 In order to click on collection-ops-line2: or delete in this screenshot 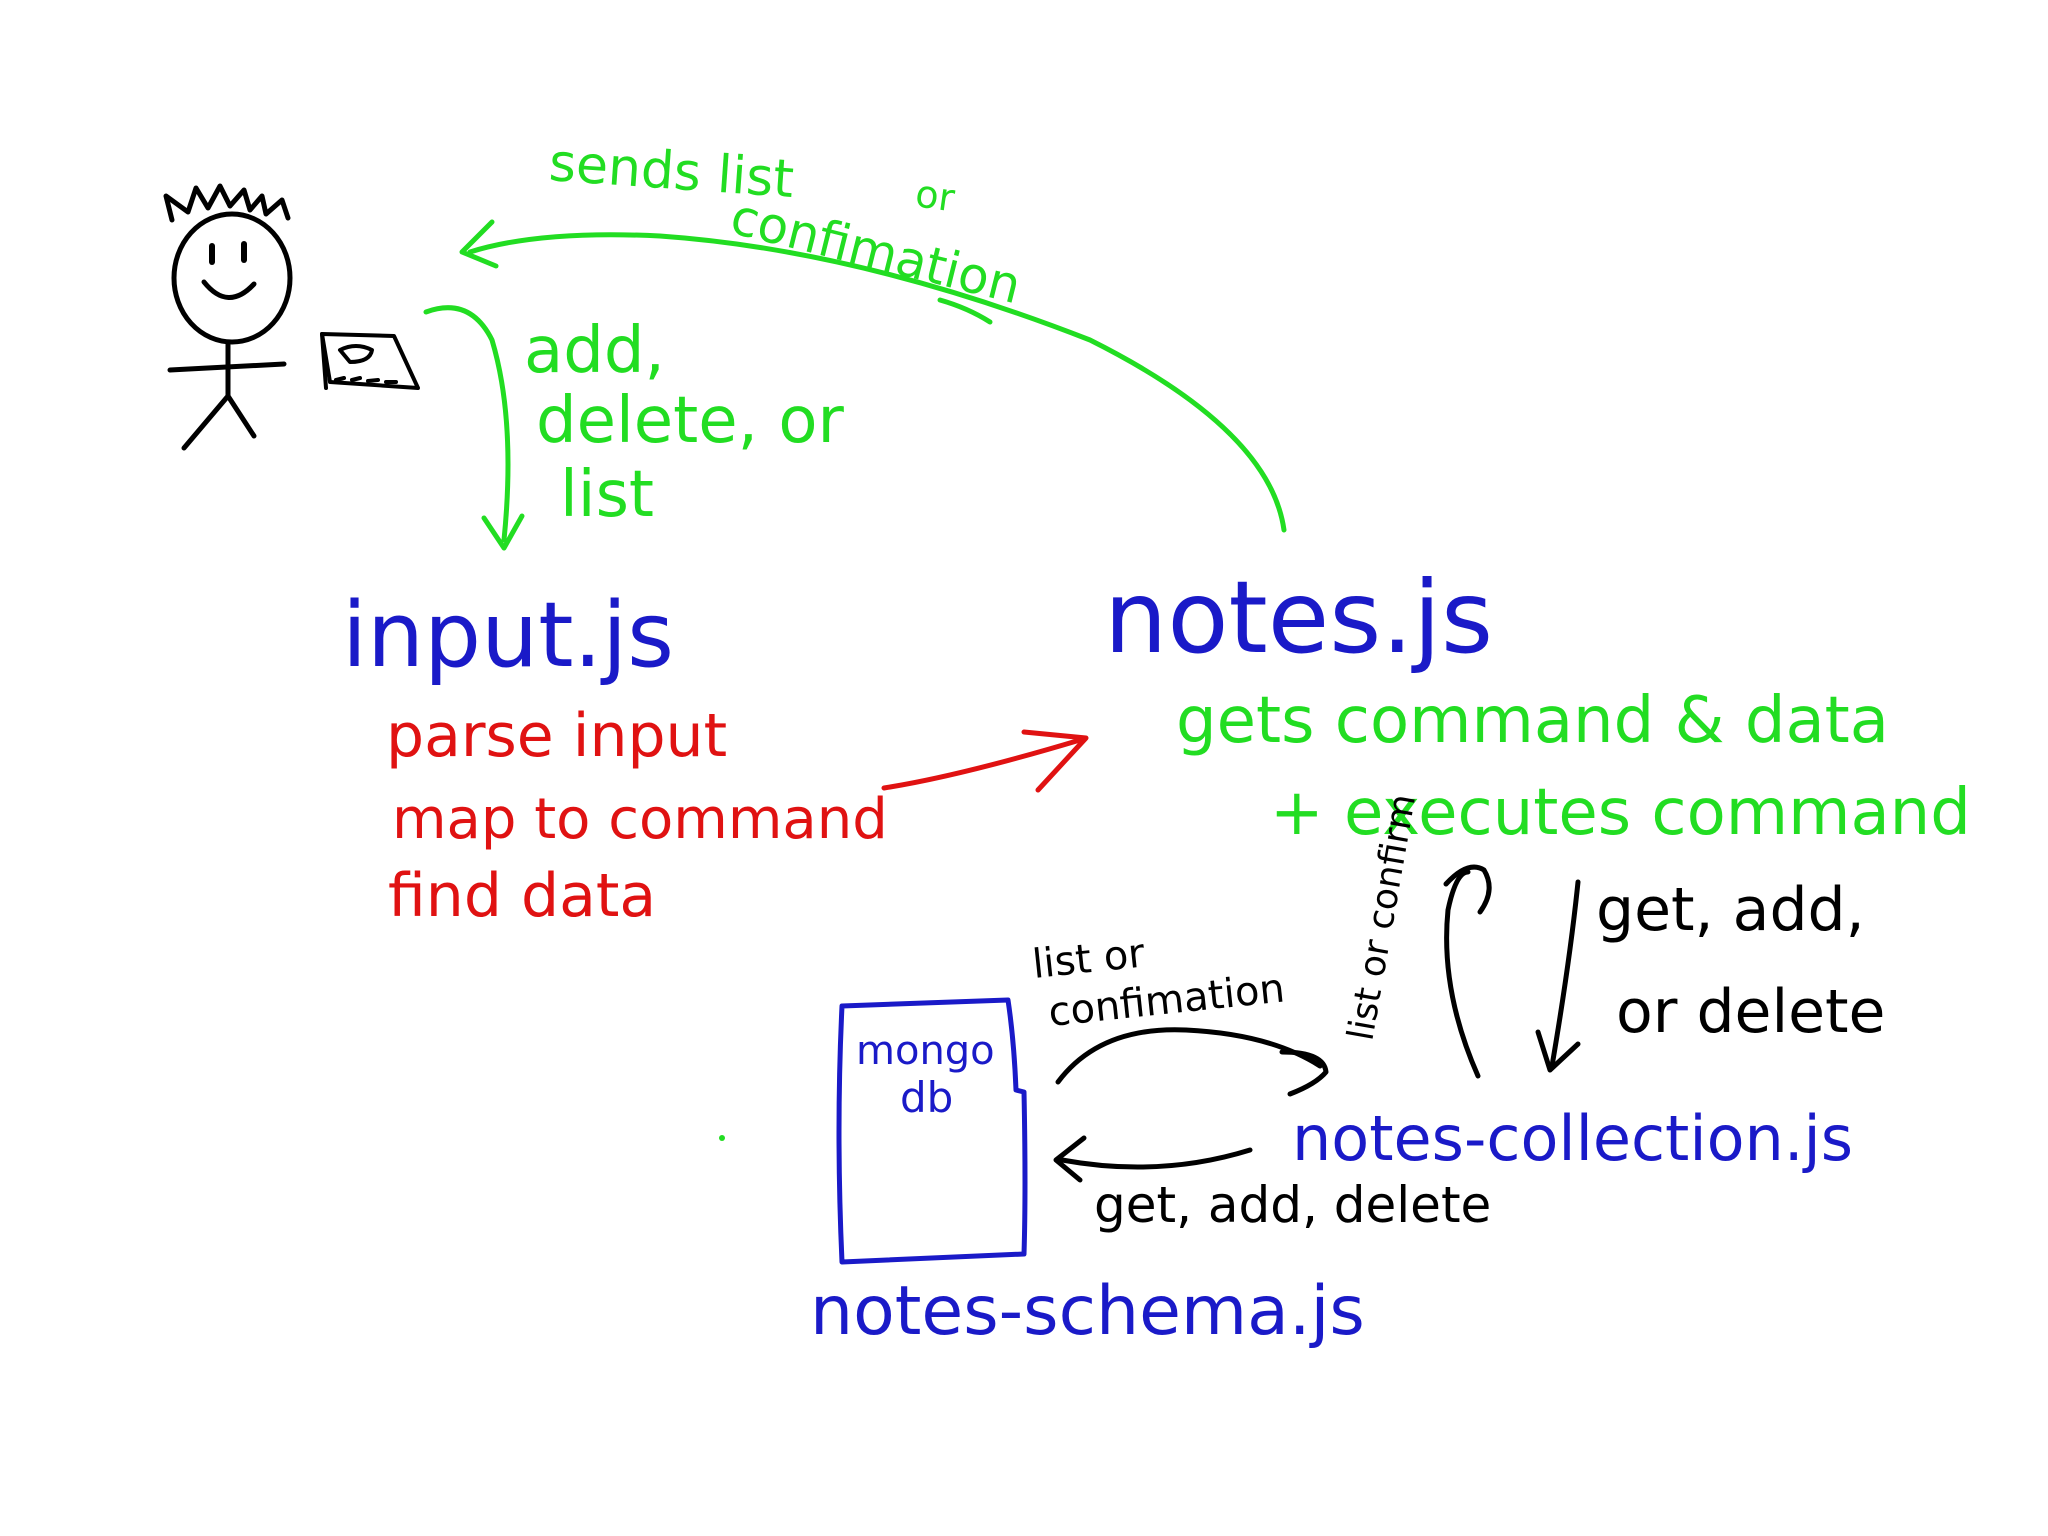, I will do `click(1750, 1012)`.